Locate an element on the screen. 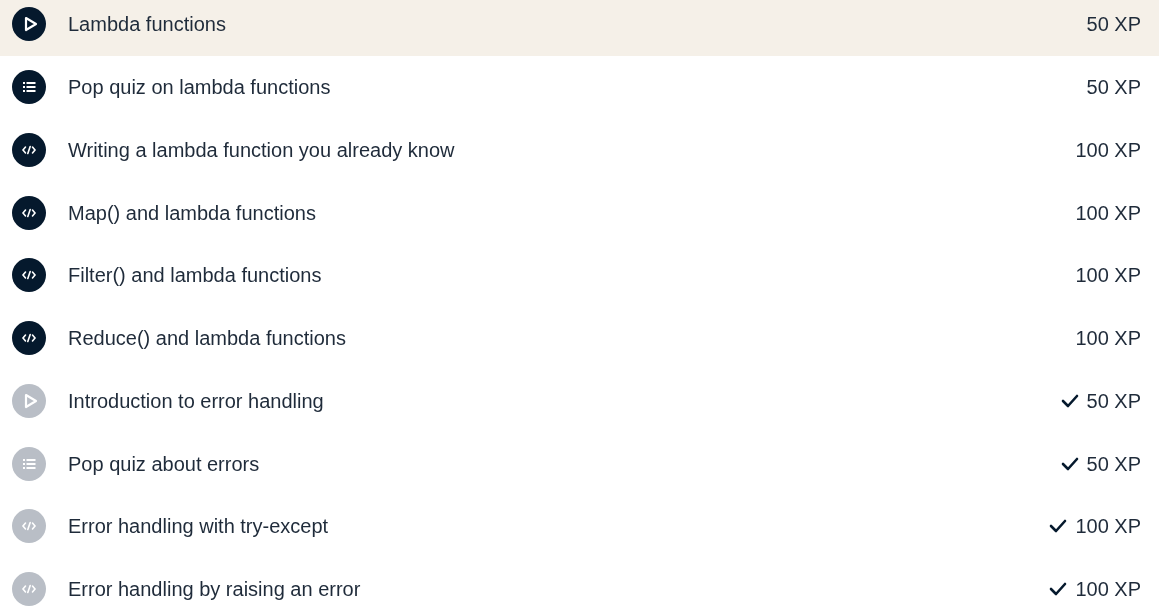 This screenshot has width=1159, height=607. exercise-title: Reduce() and lambda functions is located at coordinates (207, 339).